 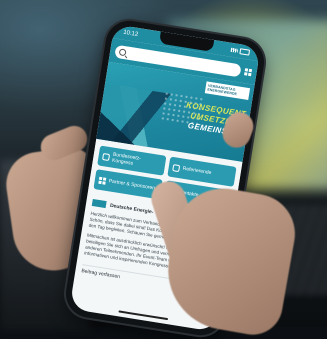 I want to click on status-icons, so click(x=240, y=51).